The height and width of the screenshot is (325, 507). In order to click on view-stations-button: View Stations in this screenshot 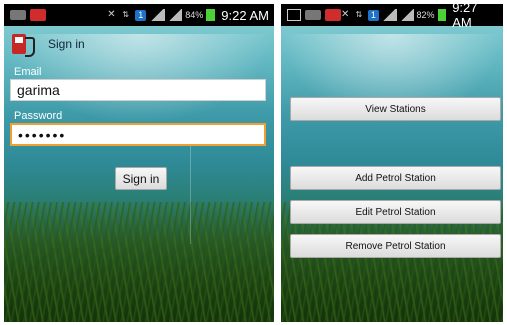, I will do `click(395, 109)`.